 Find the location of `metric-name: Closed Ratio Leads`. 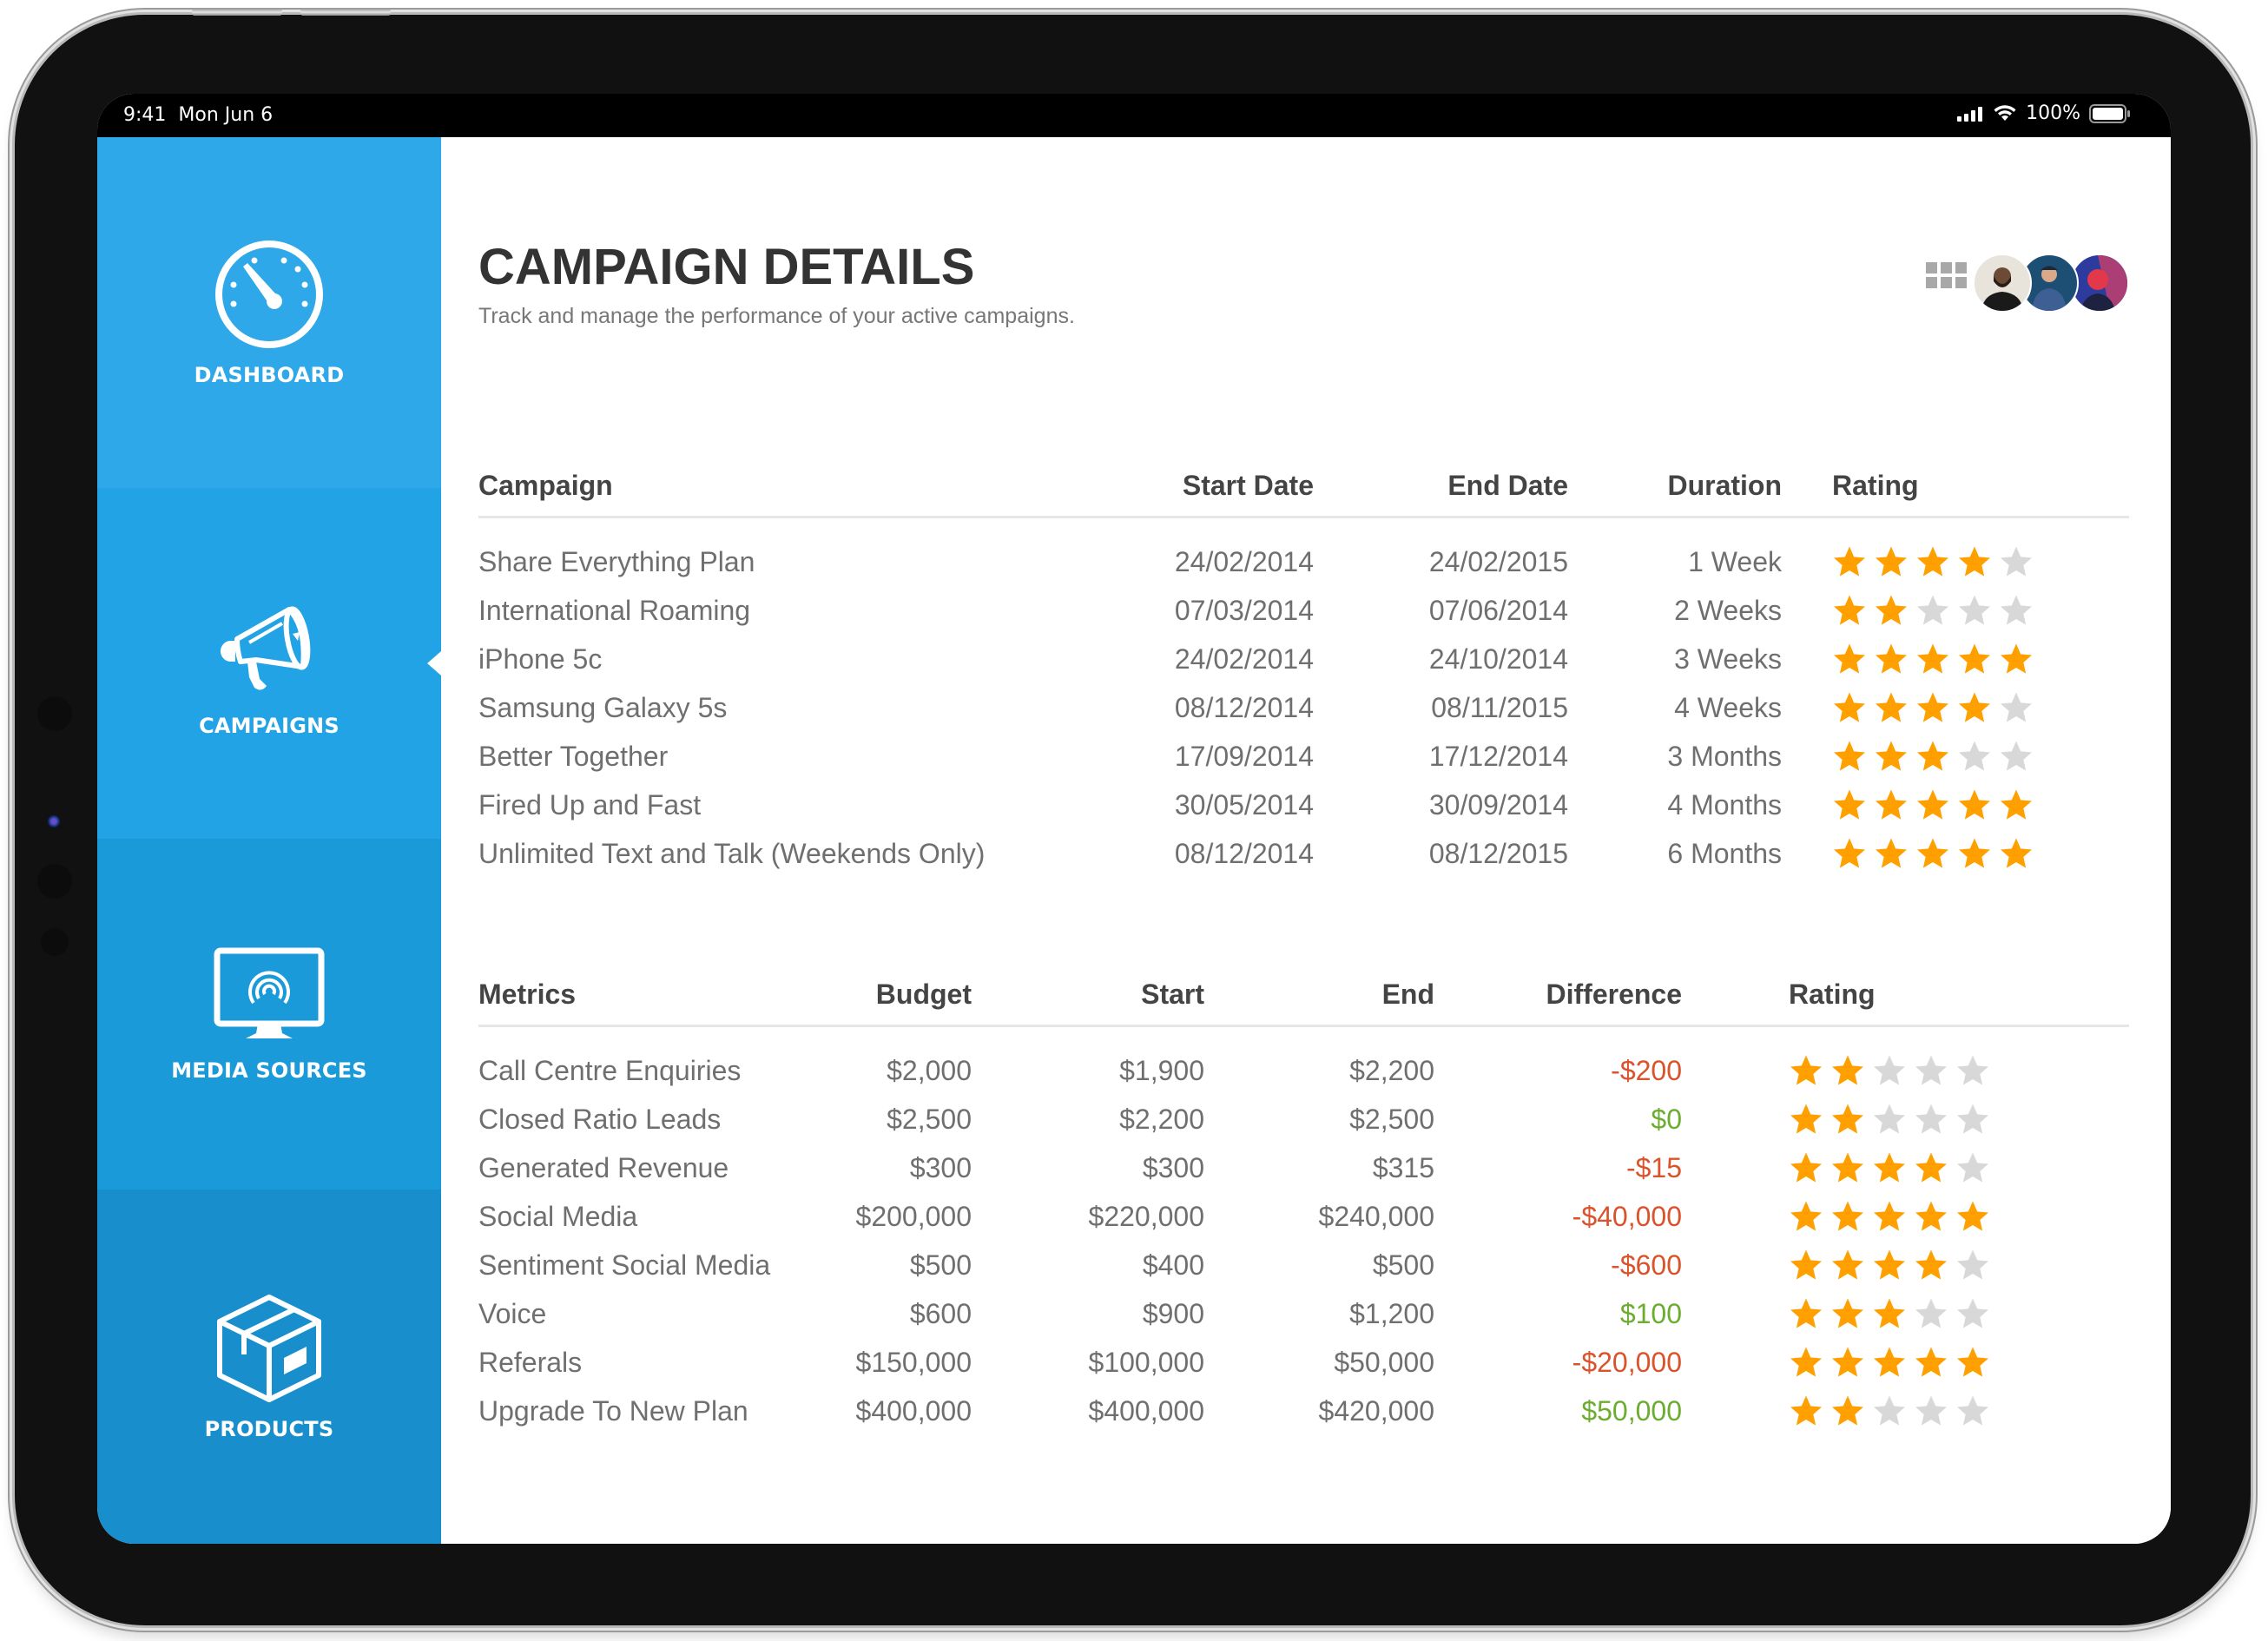

metric-name: Closed Ratio Leads is located at coordinates (600, 1119).